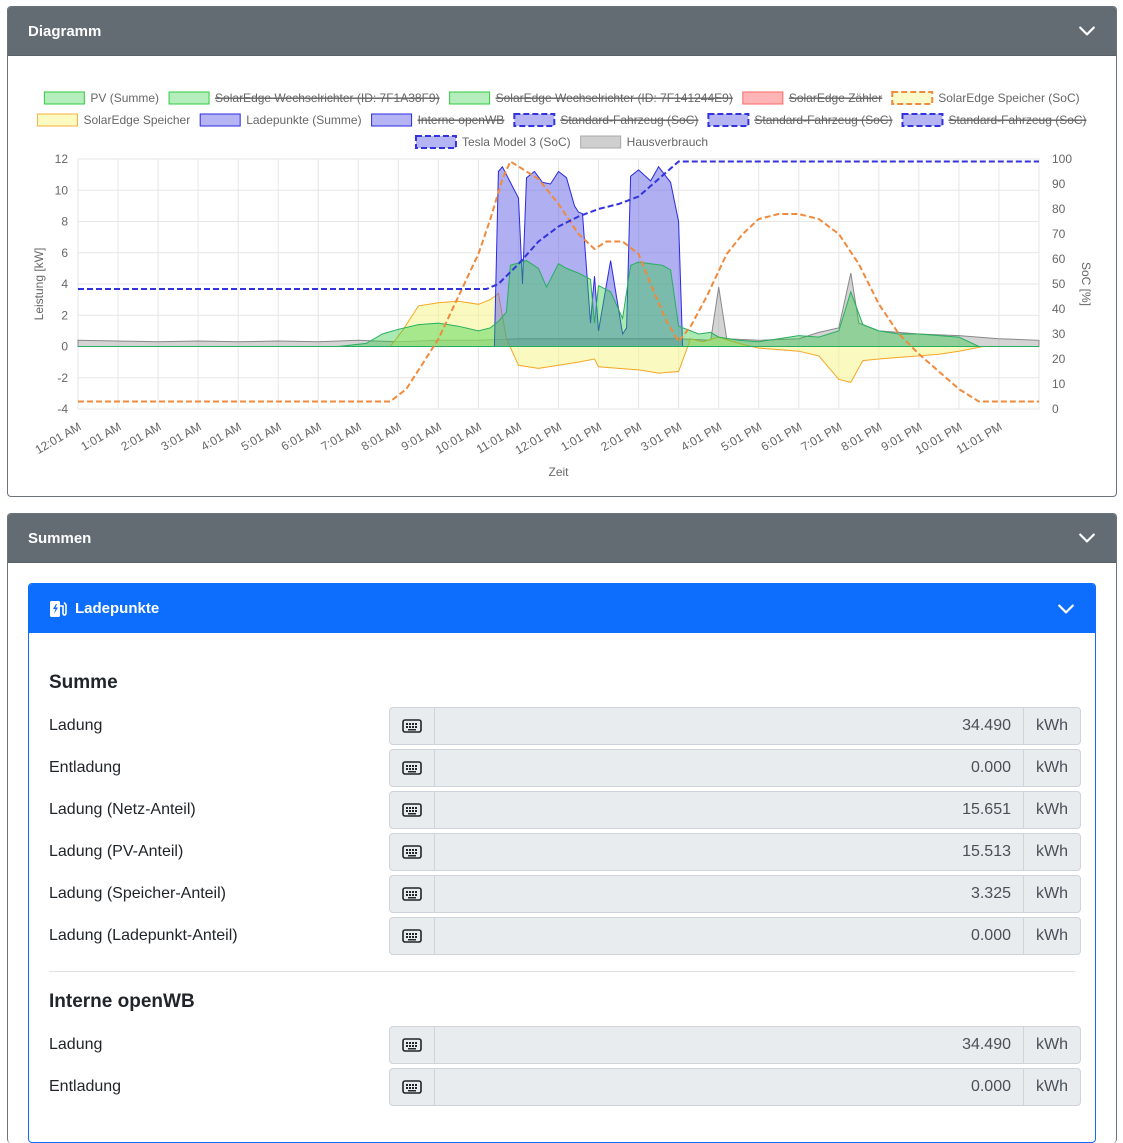  What do you see at coordinates (101, 98) in the screenshot?
I see `legend-item: PV (Summe)` at bounding box center [101, 98].